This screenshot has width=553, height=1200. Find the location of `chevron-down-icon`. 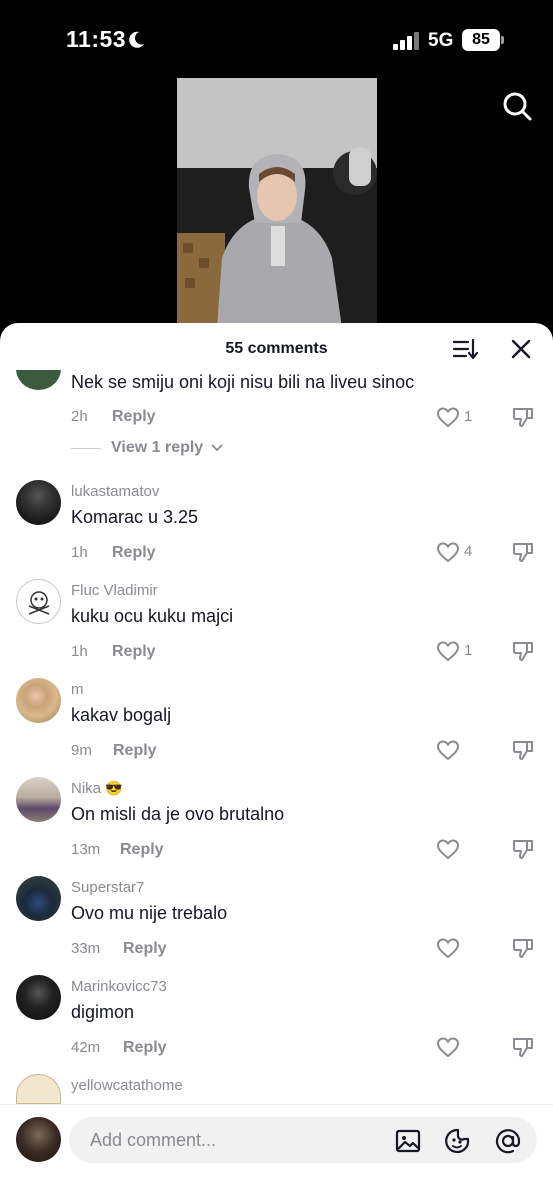

chevron-down-icon is located at coordinates (217, 448).